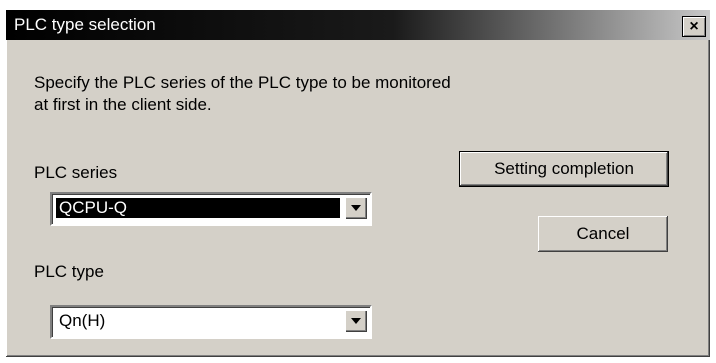  Describe the element at coordinates (198, 208) in the screenshot. I see `plc-series-selected-value: QCPU-Q` at that location.